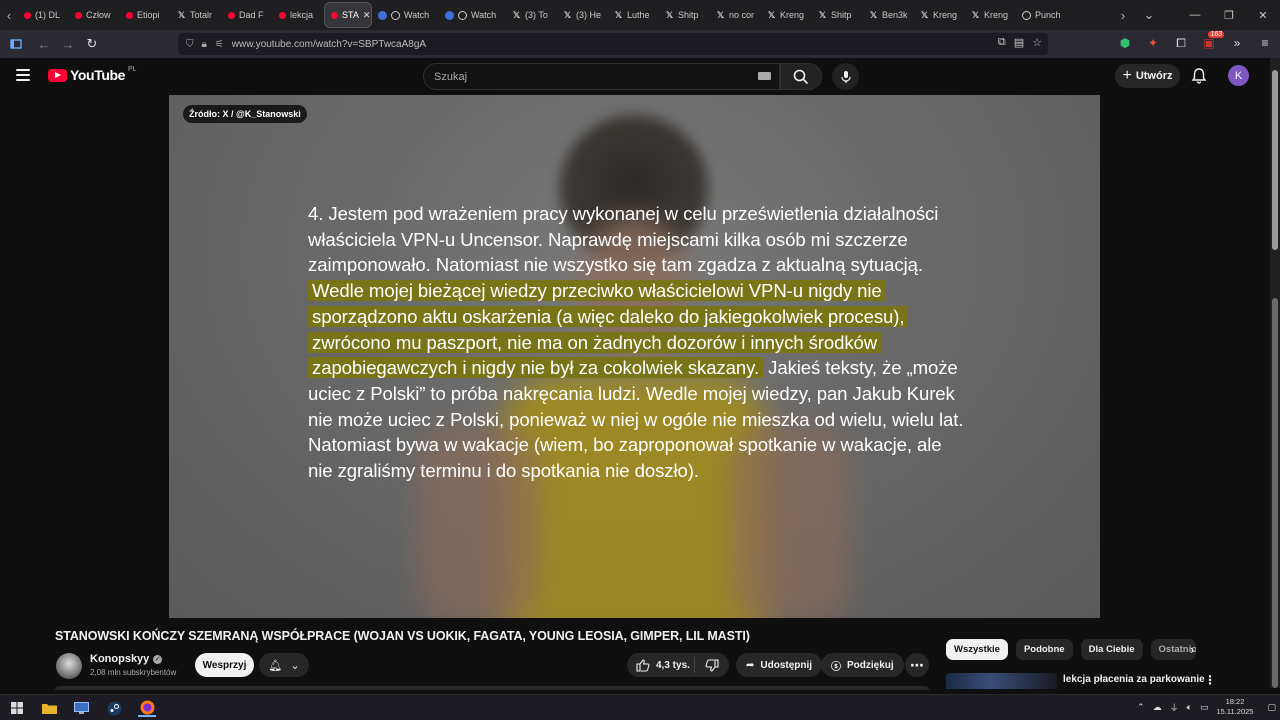 This screenshot has height=720, width=1280. What do you see at coordinates (601, 76) in the screenshot?
I see `search-input: Szukaj` at bounding box center [601, 76].